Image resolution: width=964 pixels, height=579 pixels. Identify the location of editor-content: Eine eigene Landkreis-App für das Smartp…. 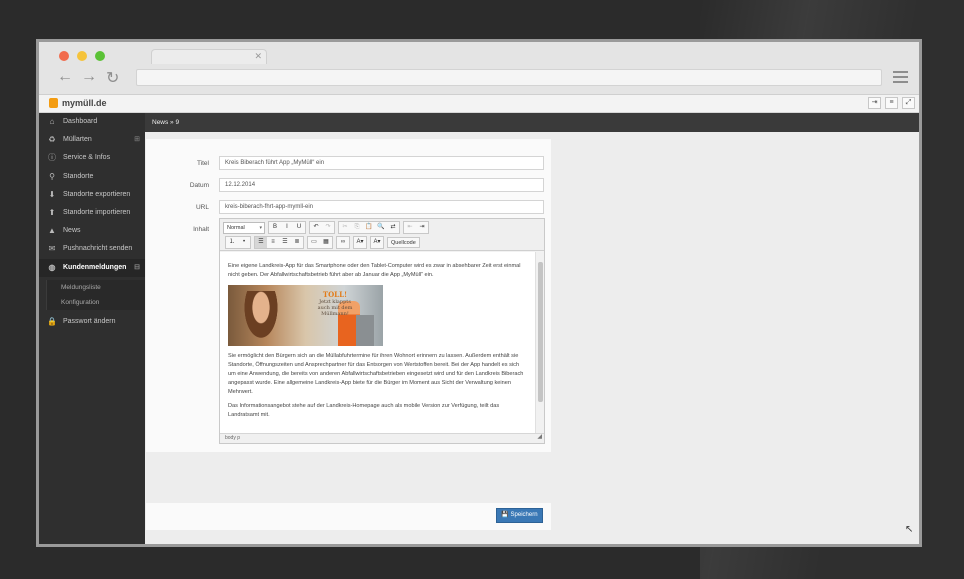
(378, 343).